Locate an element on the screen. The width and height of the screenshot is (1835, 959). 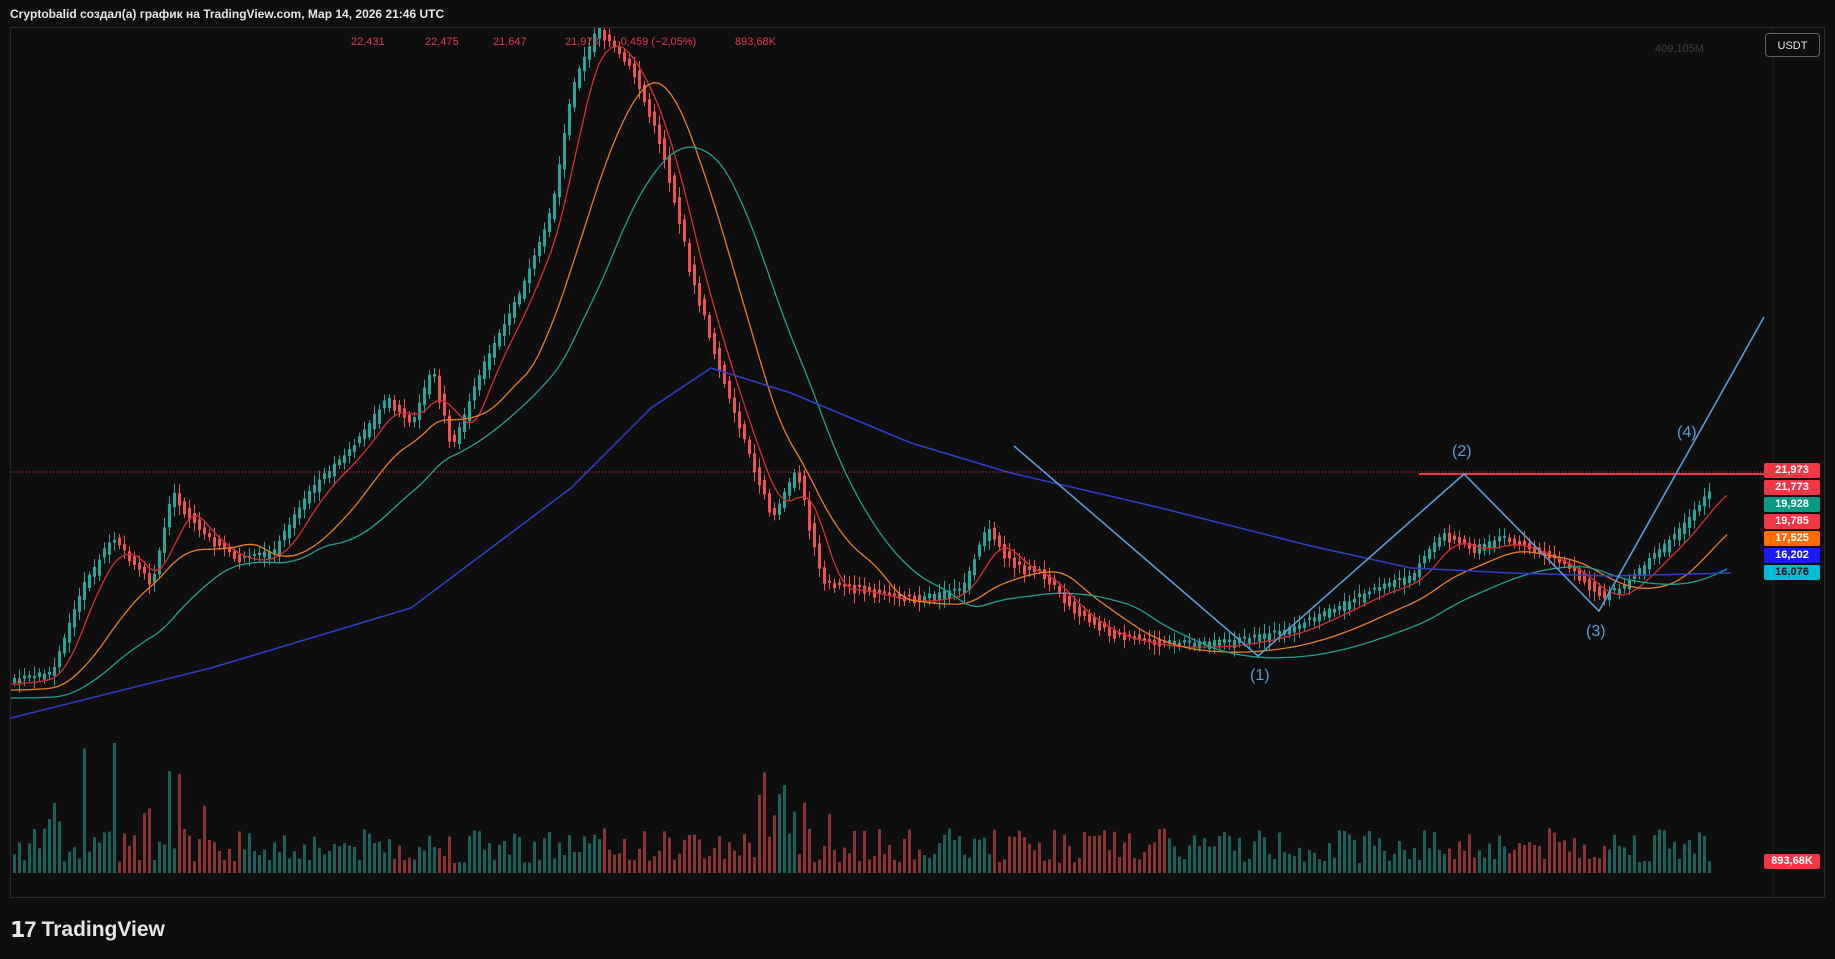
tradingview-logo: 𝟭7 TradingView is located at coordinates (87, 929).